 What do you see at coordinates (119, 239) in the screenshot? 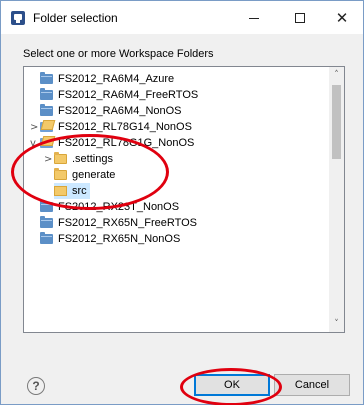
I see `tree-item-label: FS2012_RX65N_NonOS` at bounding box center [119, 239].